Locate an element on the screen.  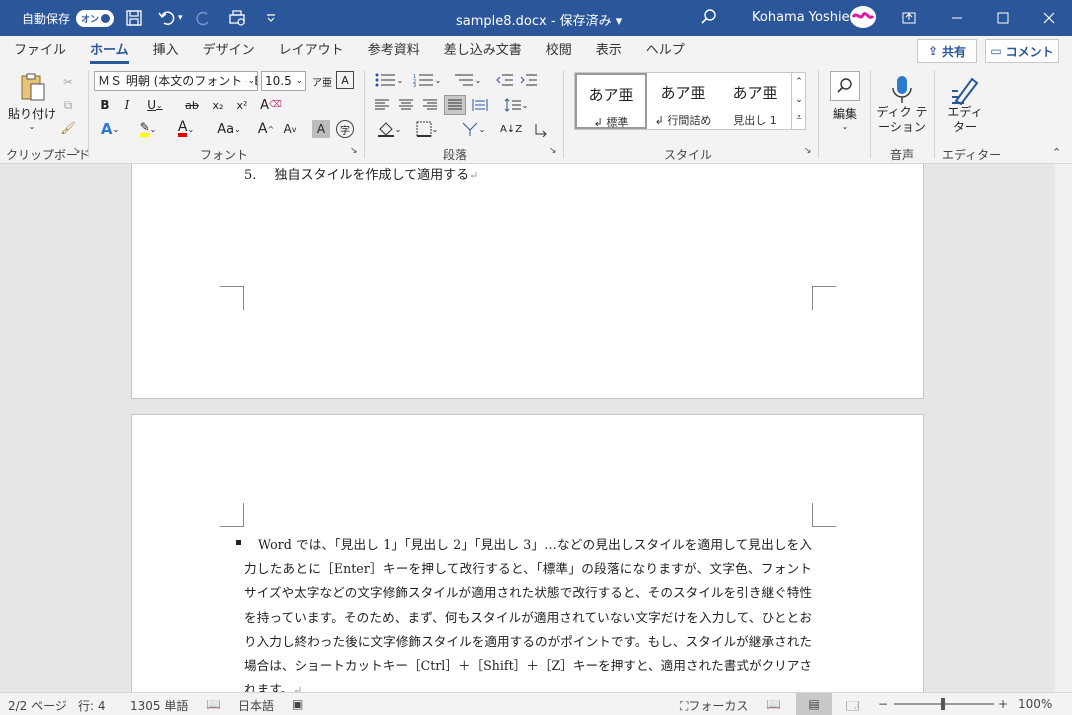
word-count: 1305 単語 is located at coordinates (159, 705).